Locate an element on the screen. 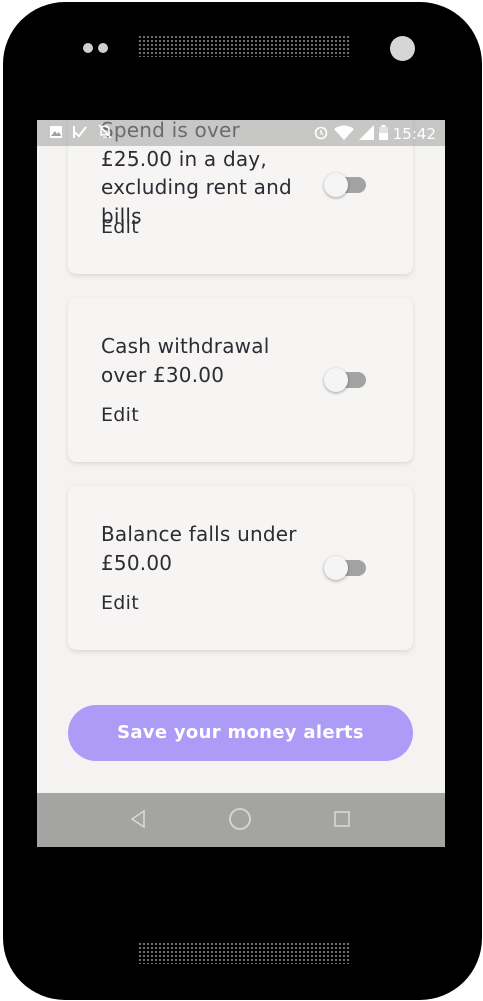 This screenshot has width=483, height=1001. navigation-bar is located at coordinates (241, 820).